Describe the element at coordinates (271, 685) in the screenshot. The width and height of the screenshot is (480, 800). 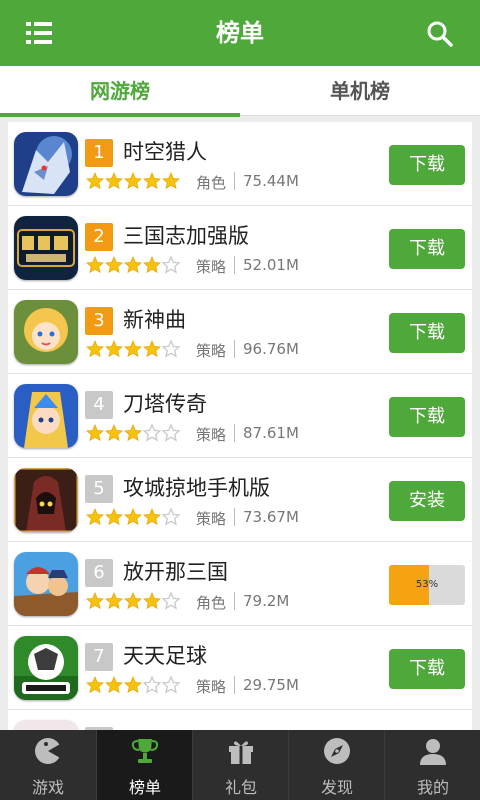
I see `app-size: 29.75M` at that location.